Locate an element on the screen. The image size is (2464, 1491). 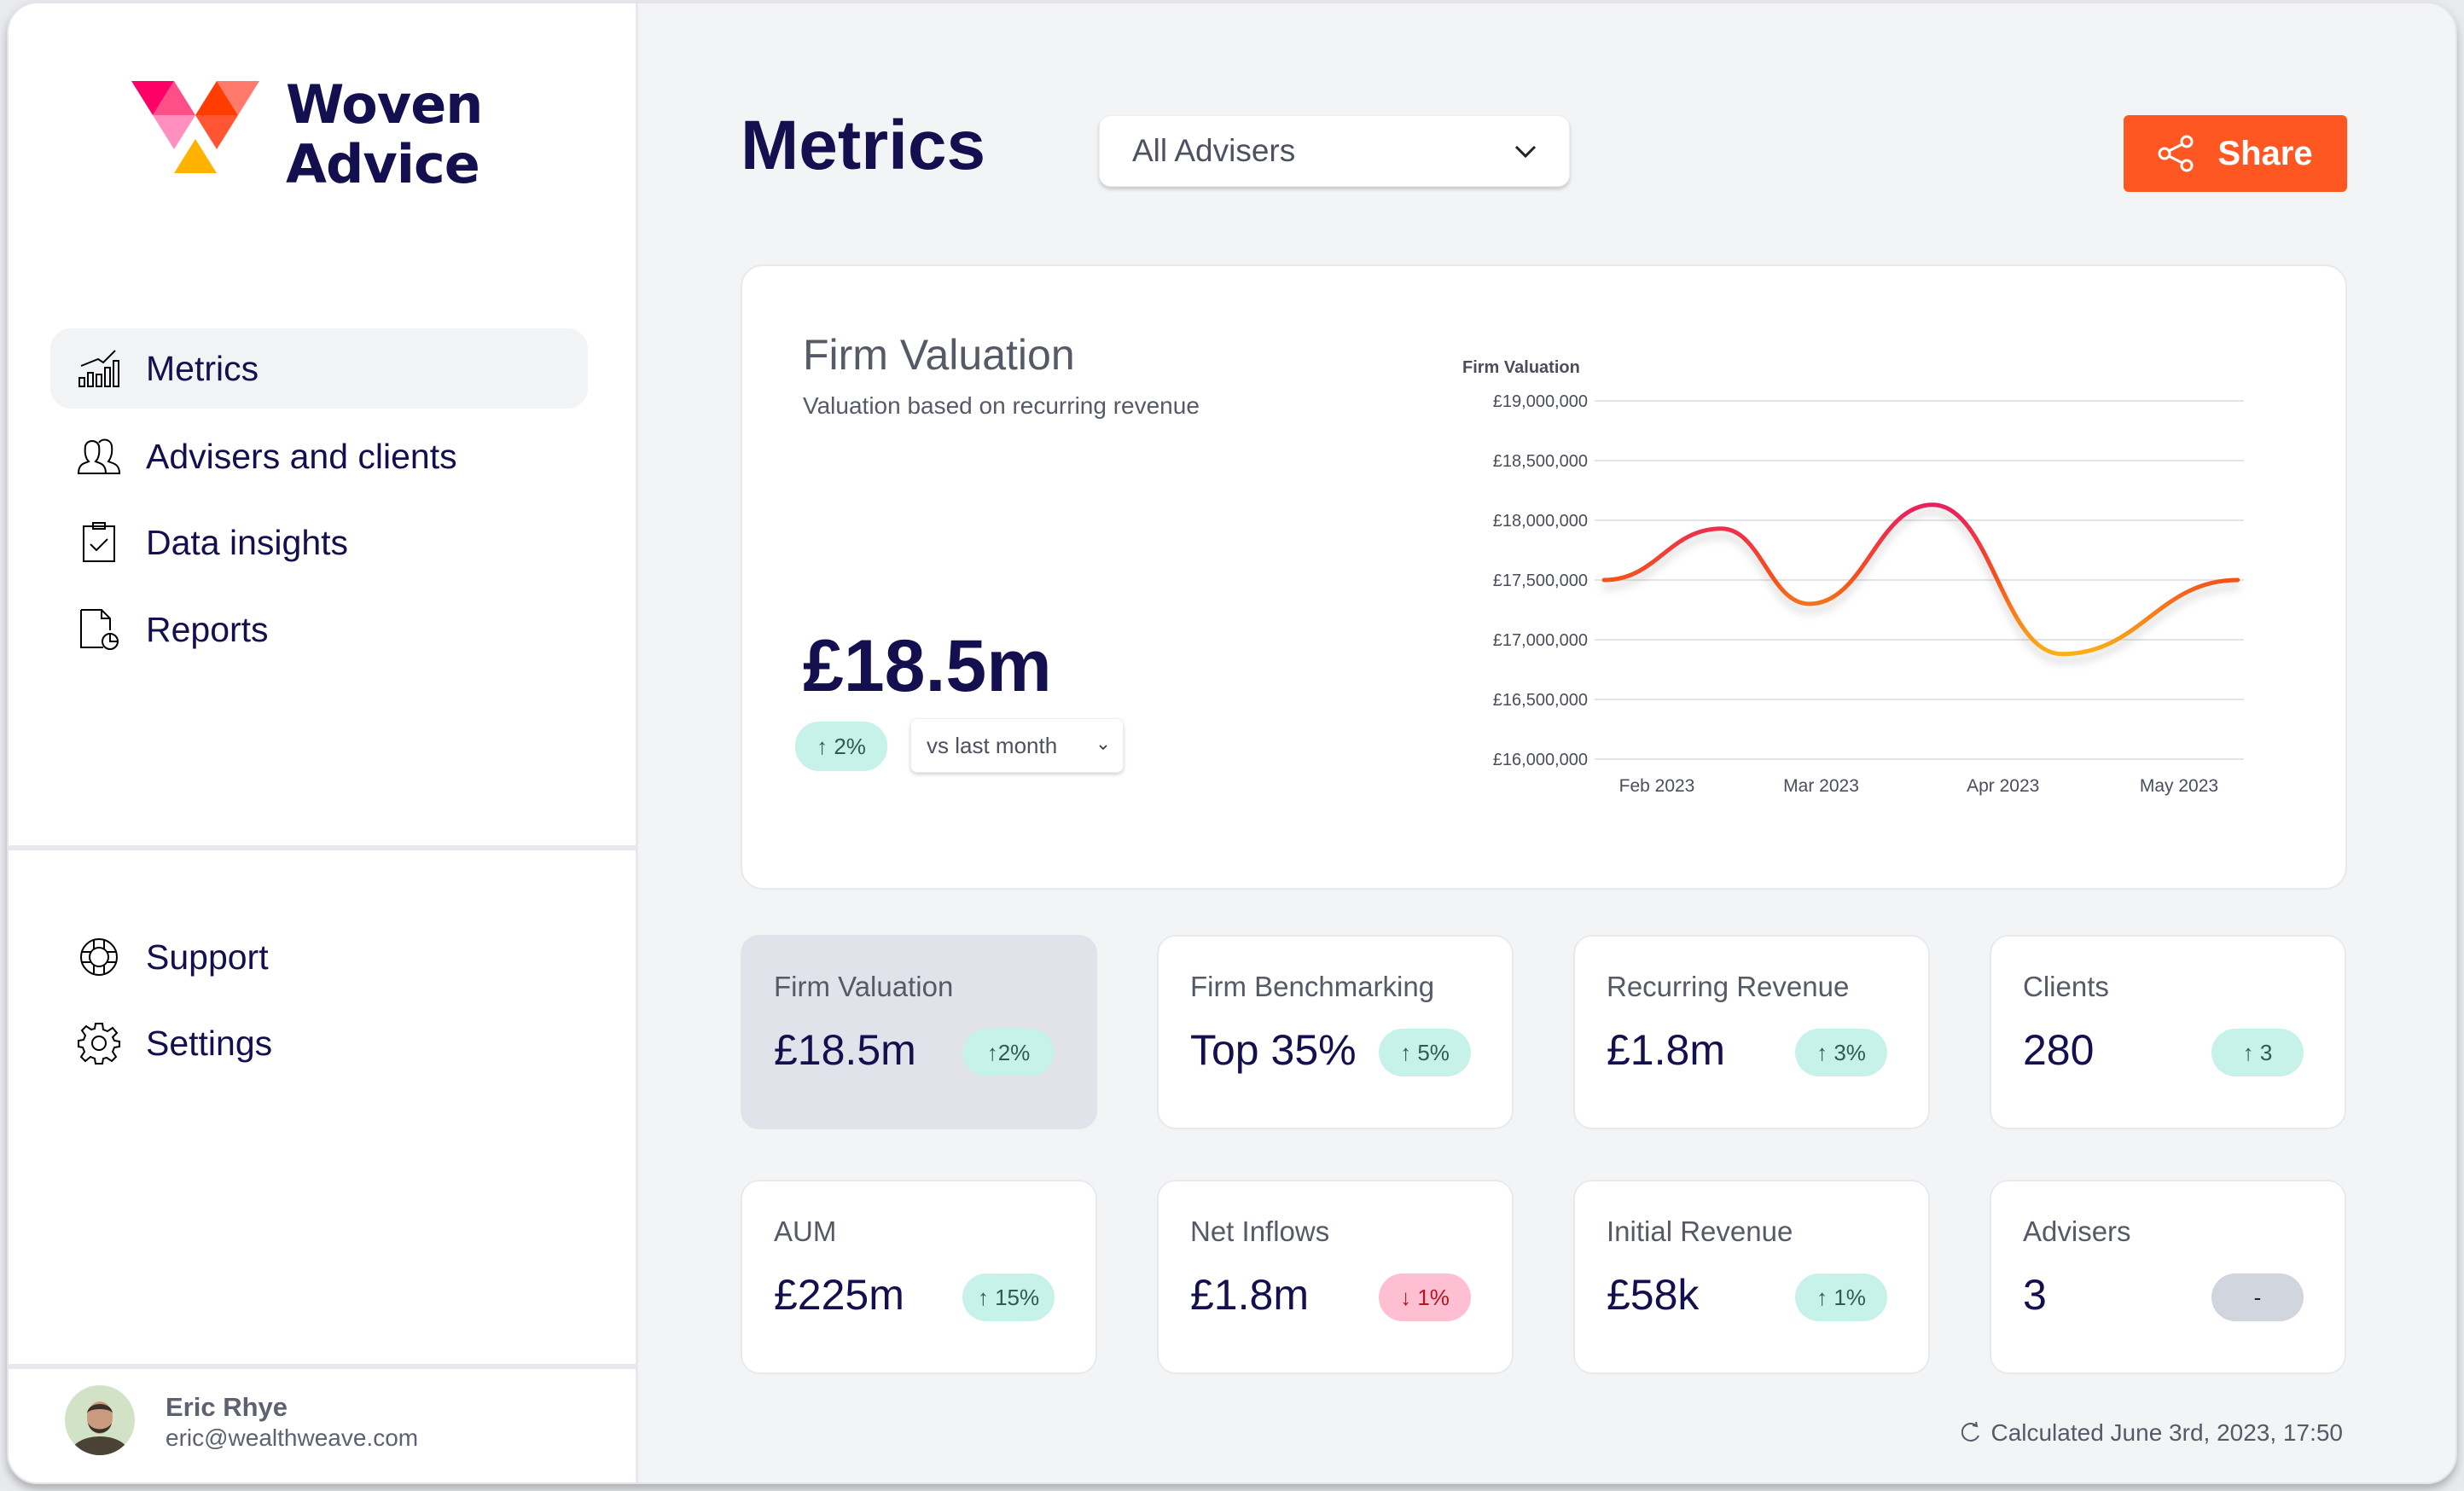
brand-name: Woven Advice is located at coordinates (384, 134).